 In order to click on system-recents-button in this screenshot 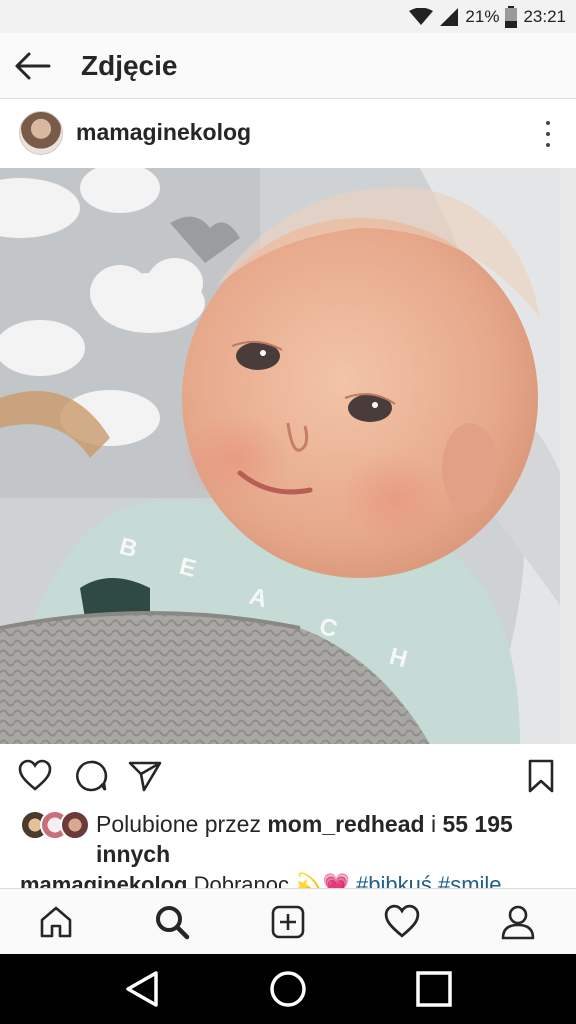, I will do `click(434, 989)`.